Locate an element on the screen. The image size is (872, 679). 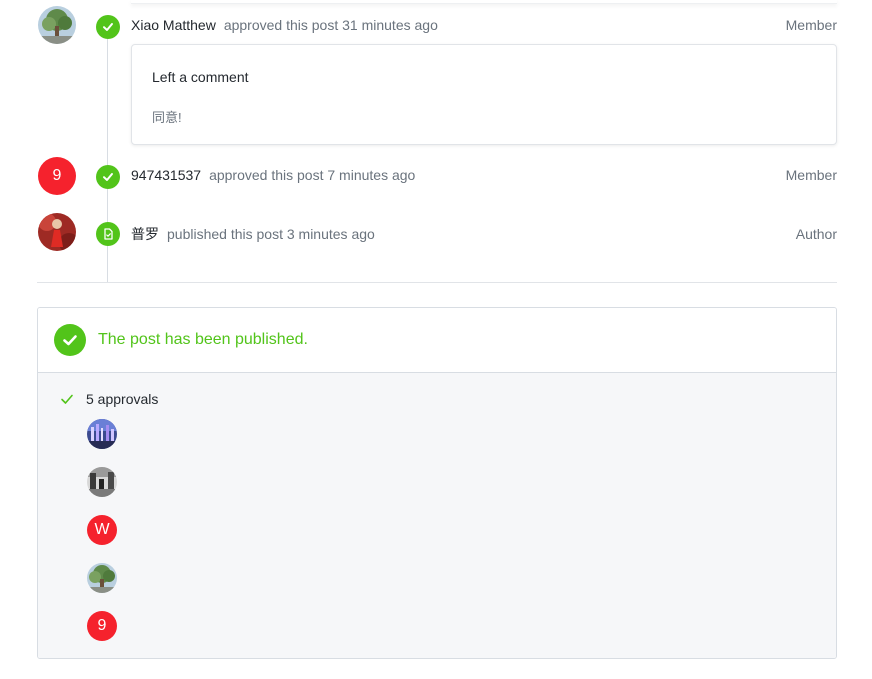
event-description: approved this post 7 minutes ago is located at coordinates (312, 175).